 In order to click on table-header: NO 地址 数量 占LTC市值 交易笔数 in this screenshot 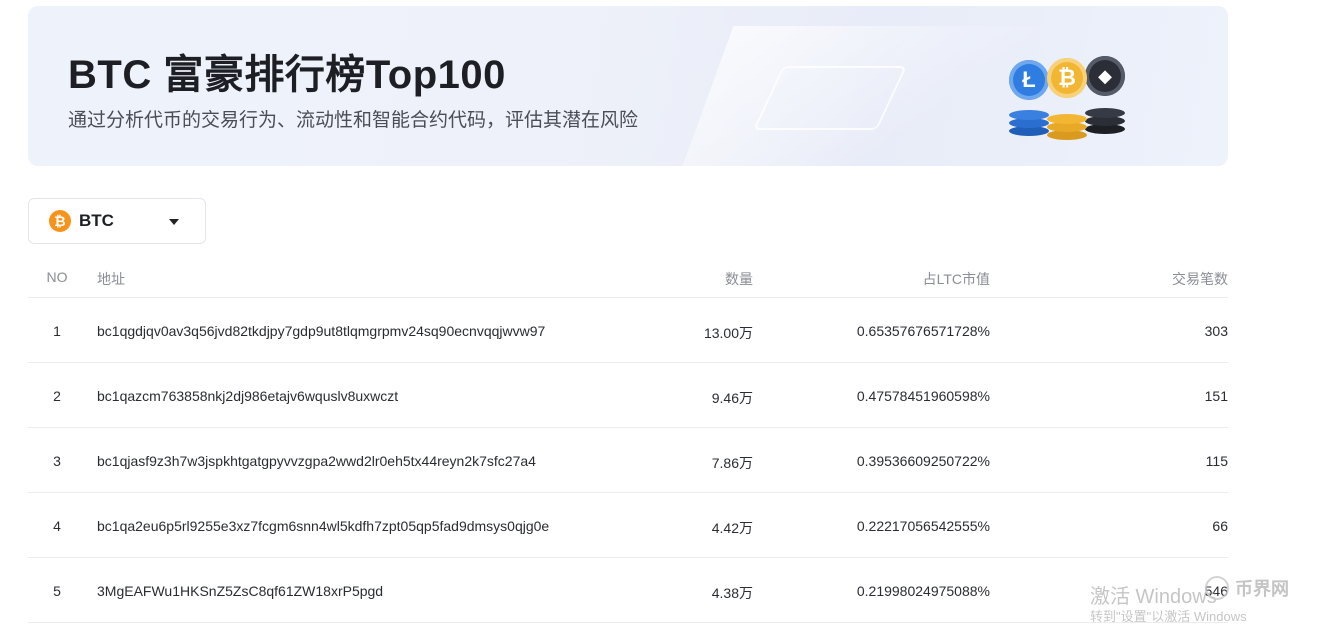, I will do `click(628, 277)`.